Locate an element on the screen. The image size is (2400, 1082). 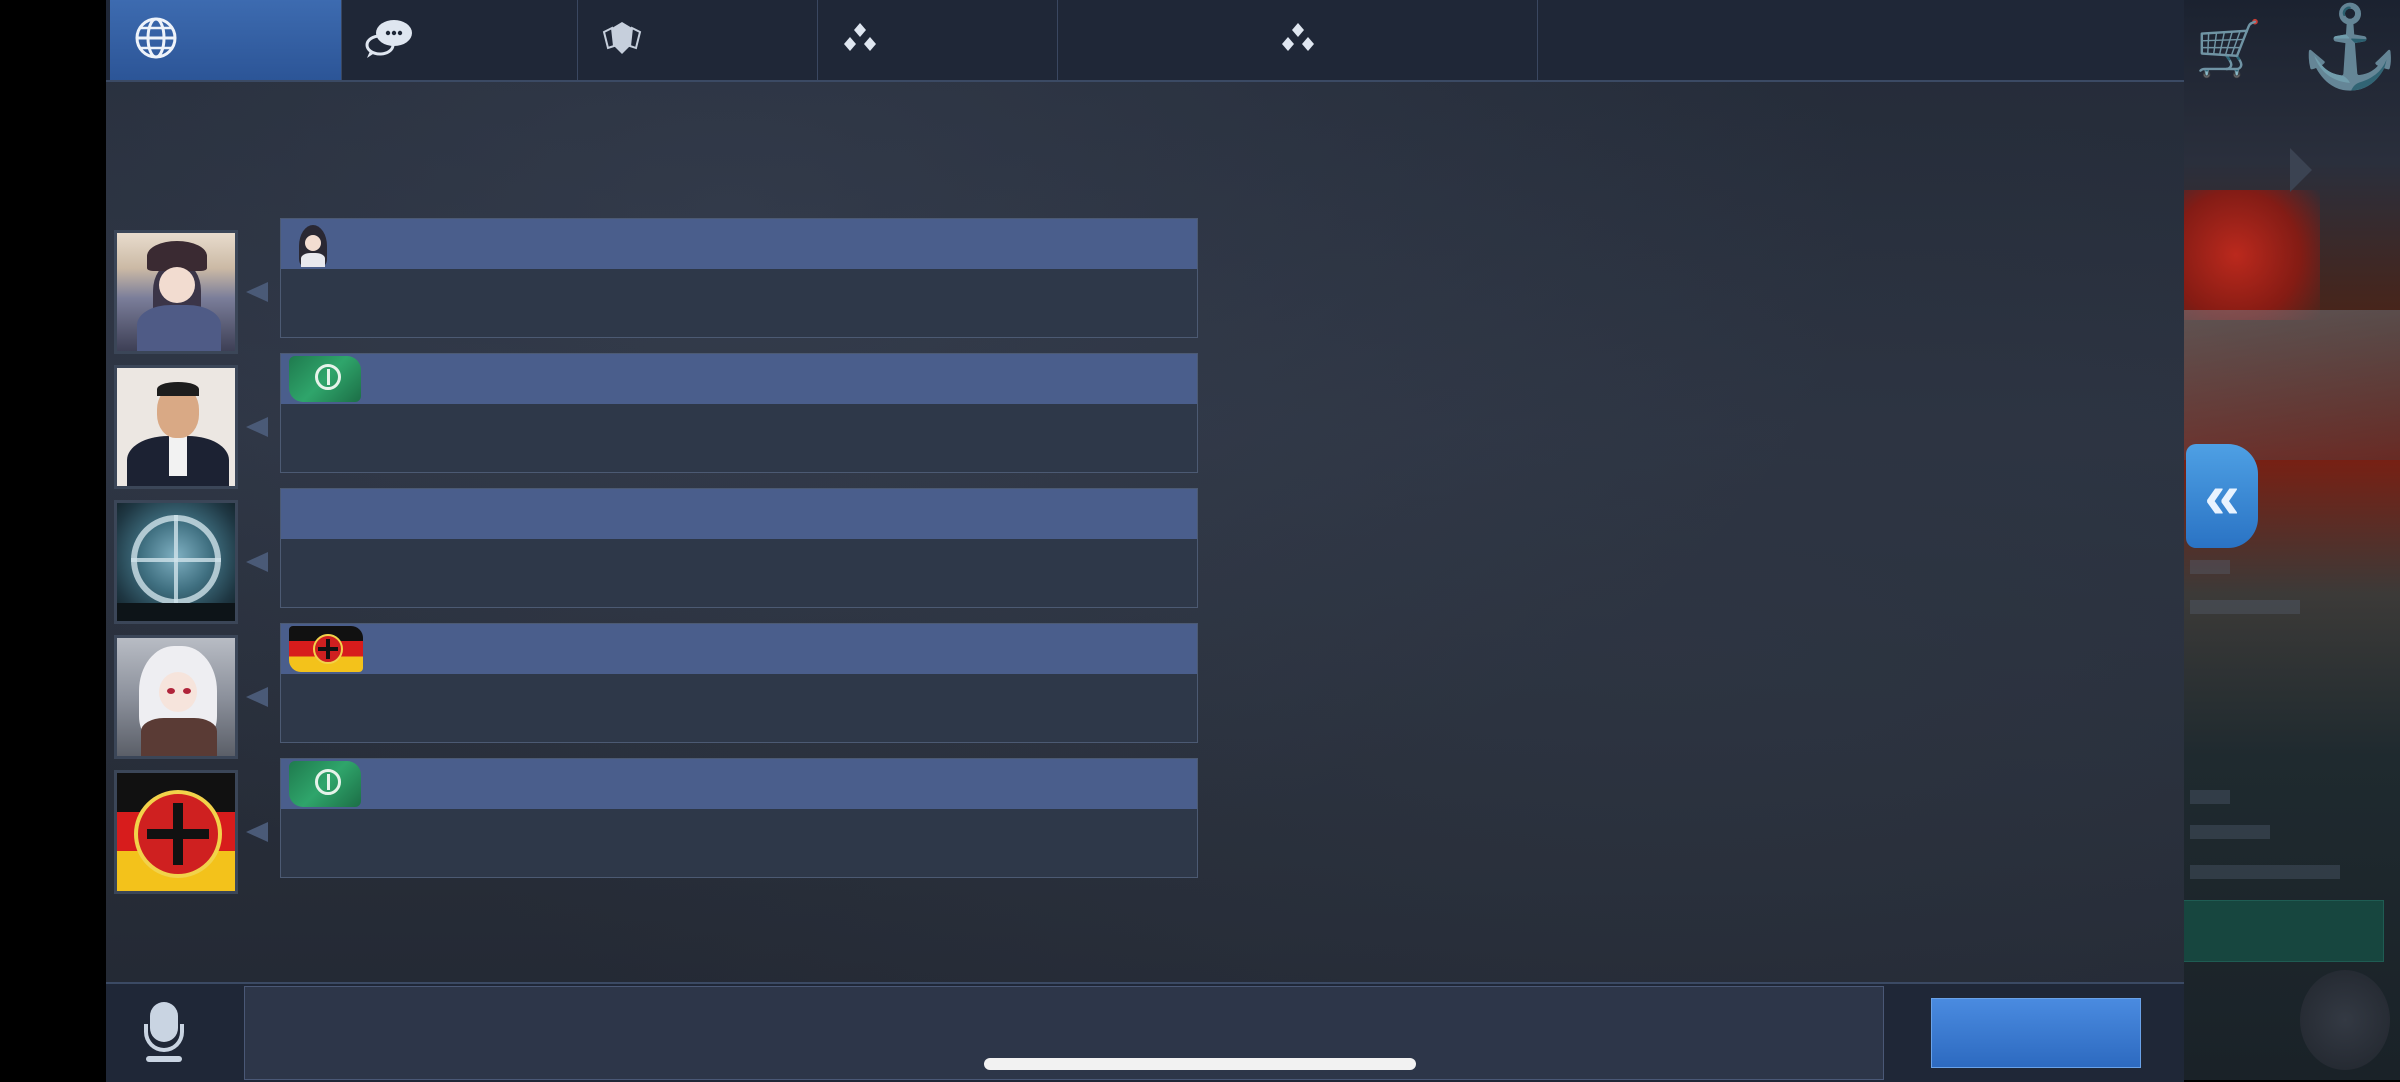
character-portrait is located at coordinates (2345, 1020).